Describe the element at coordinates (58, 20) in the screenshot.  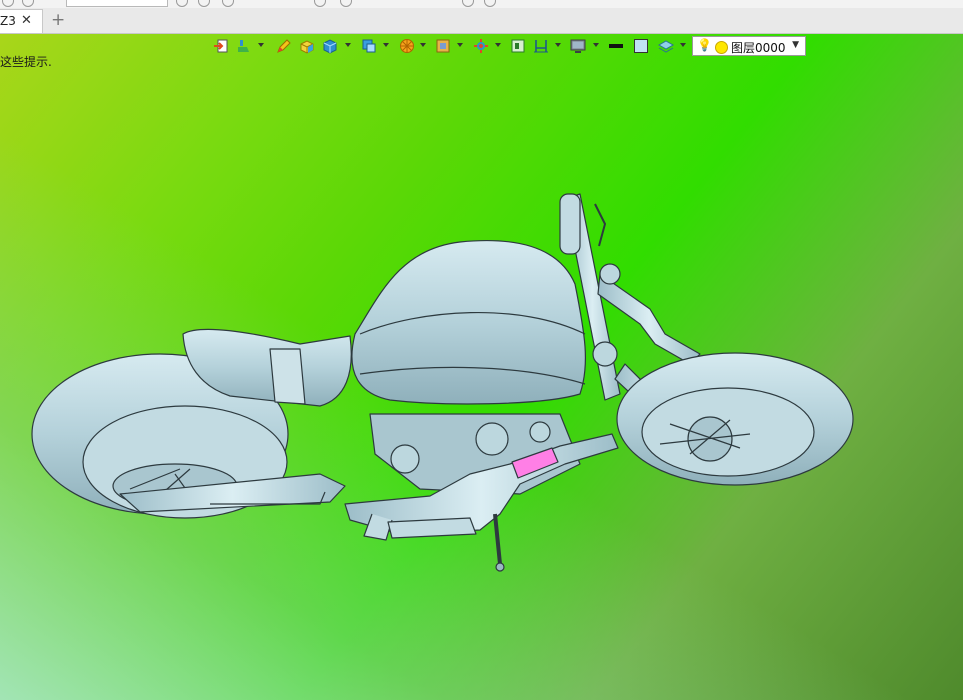
I see `new-tab-button: +` at that location.